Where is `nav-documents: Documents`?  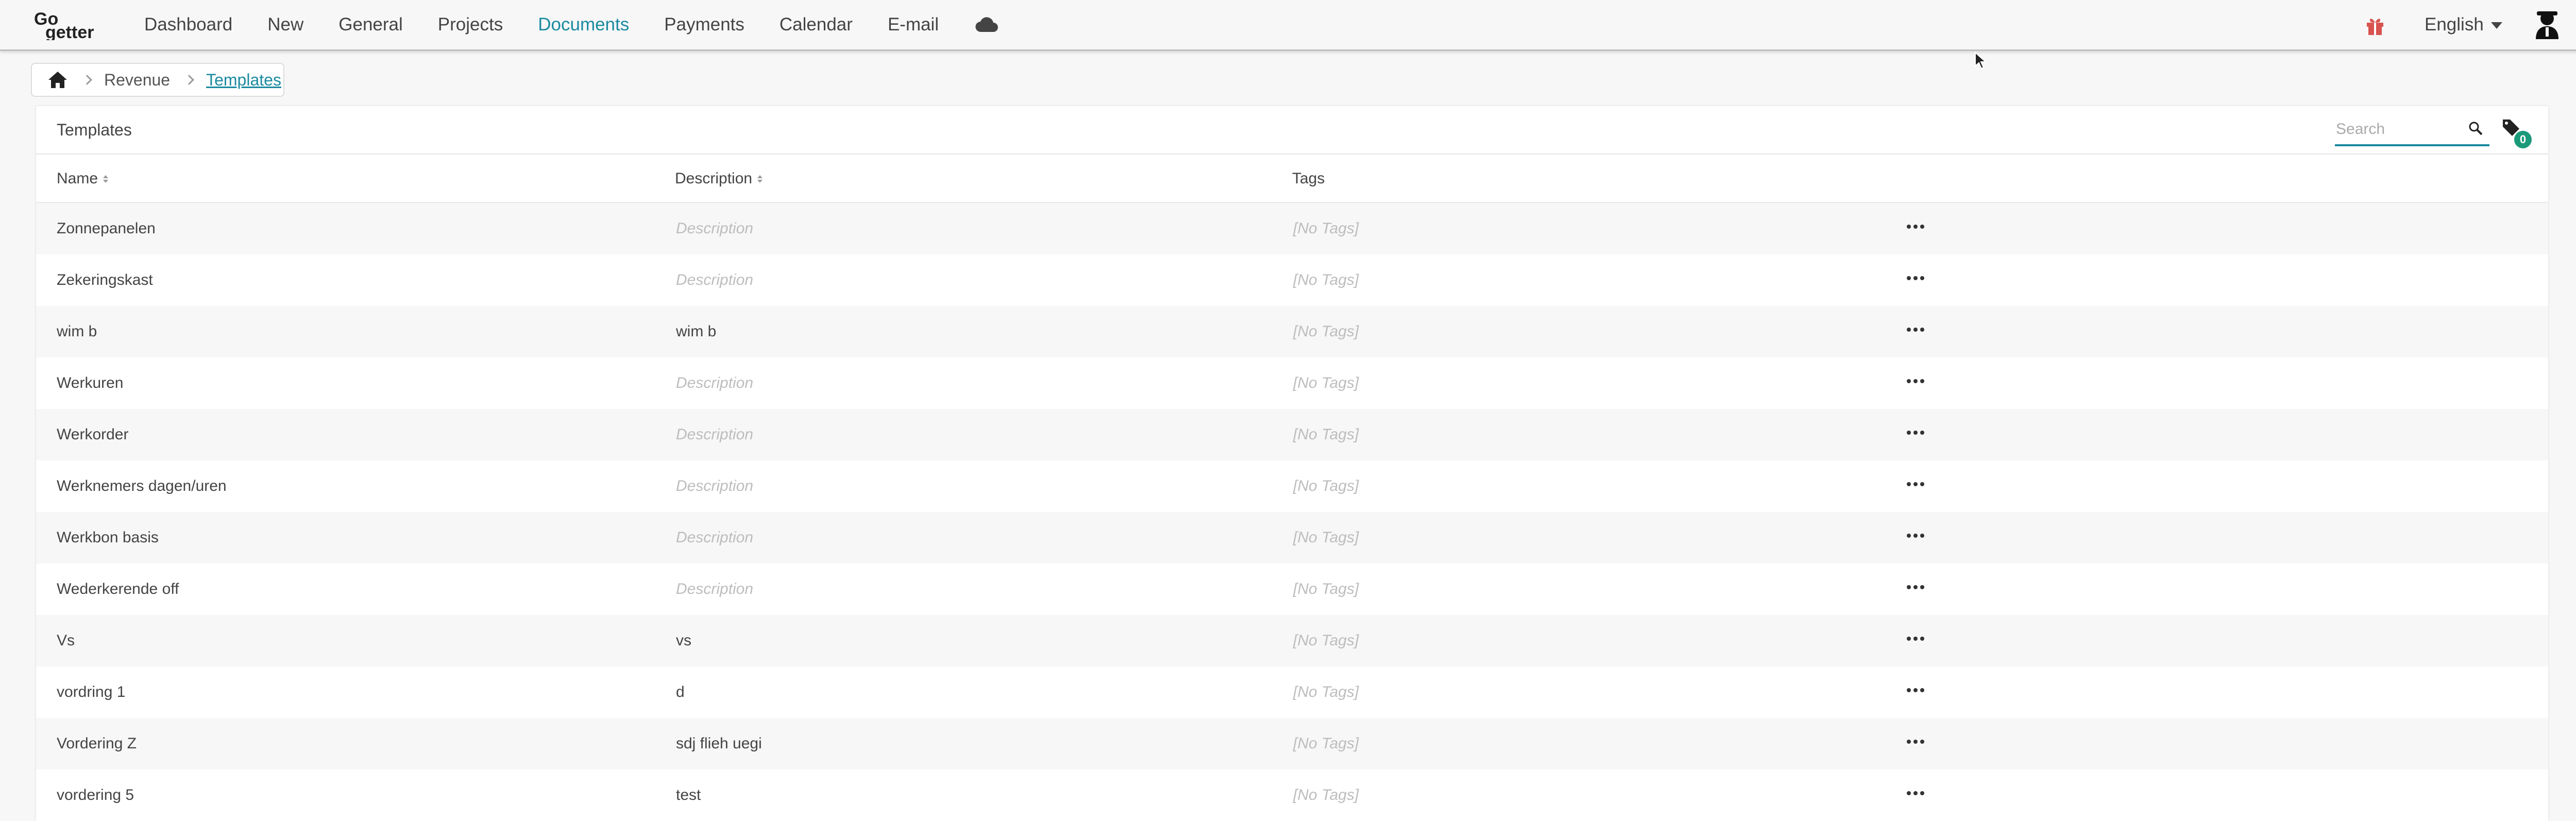 nav-documents: Documents is located at coordinates (583, 24).